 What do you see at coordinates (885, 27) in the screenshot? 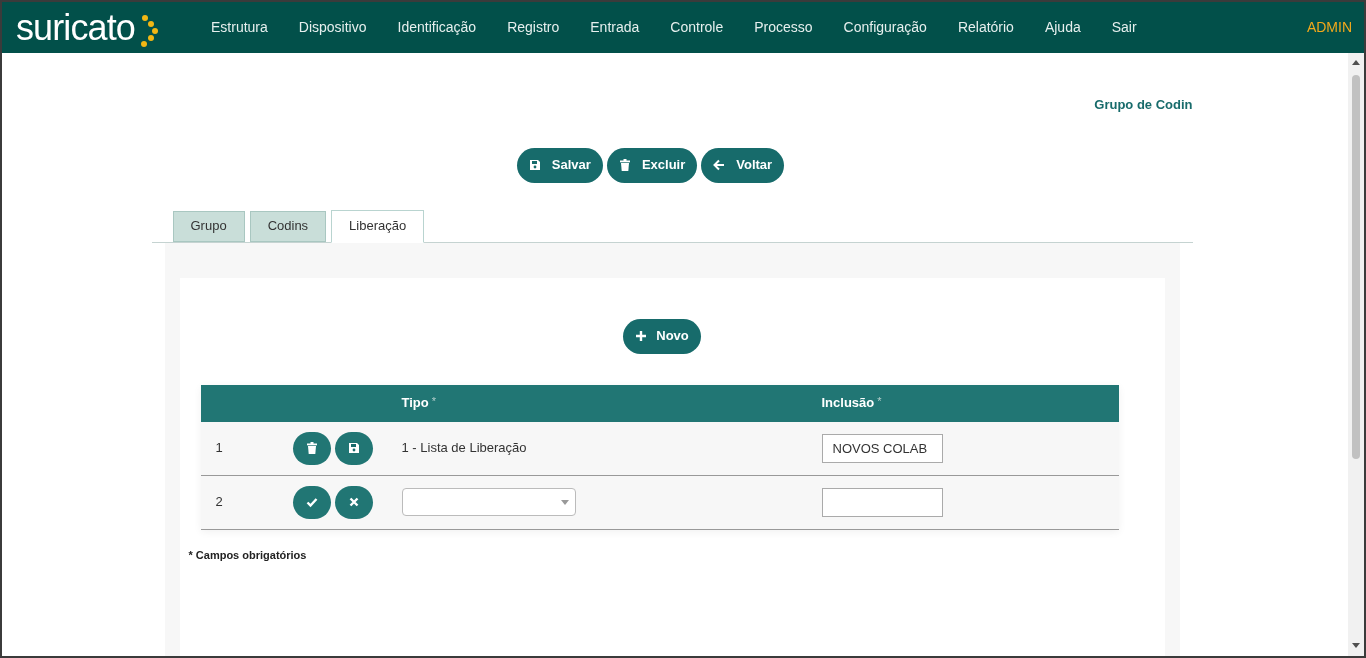
I see `menu-item: Configuração` at bounding box center [885, 27].